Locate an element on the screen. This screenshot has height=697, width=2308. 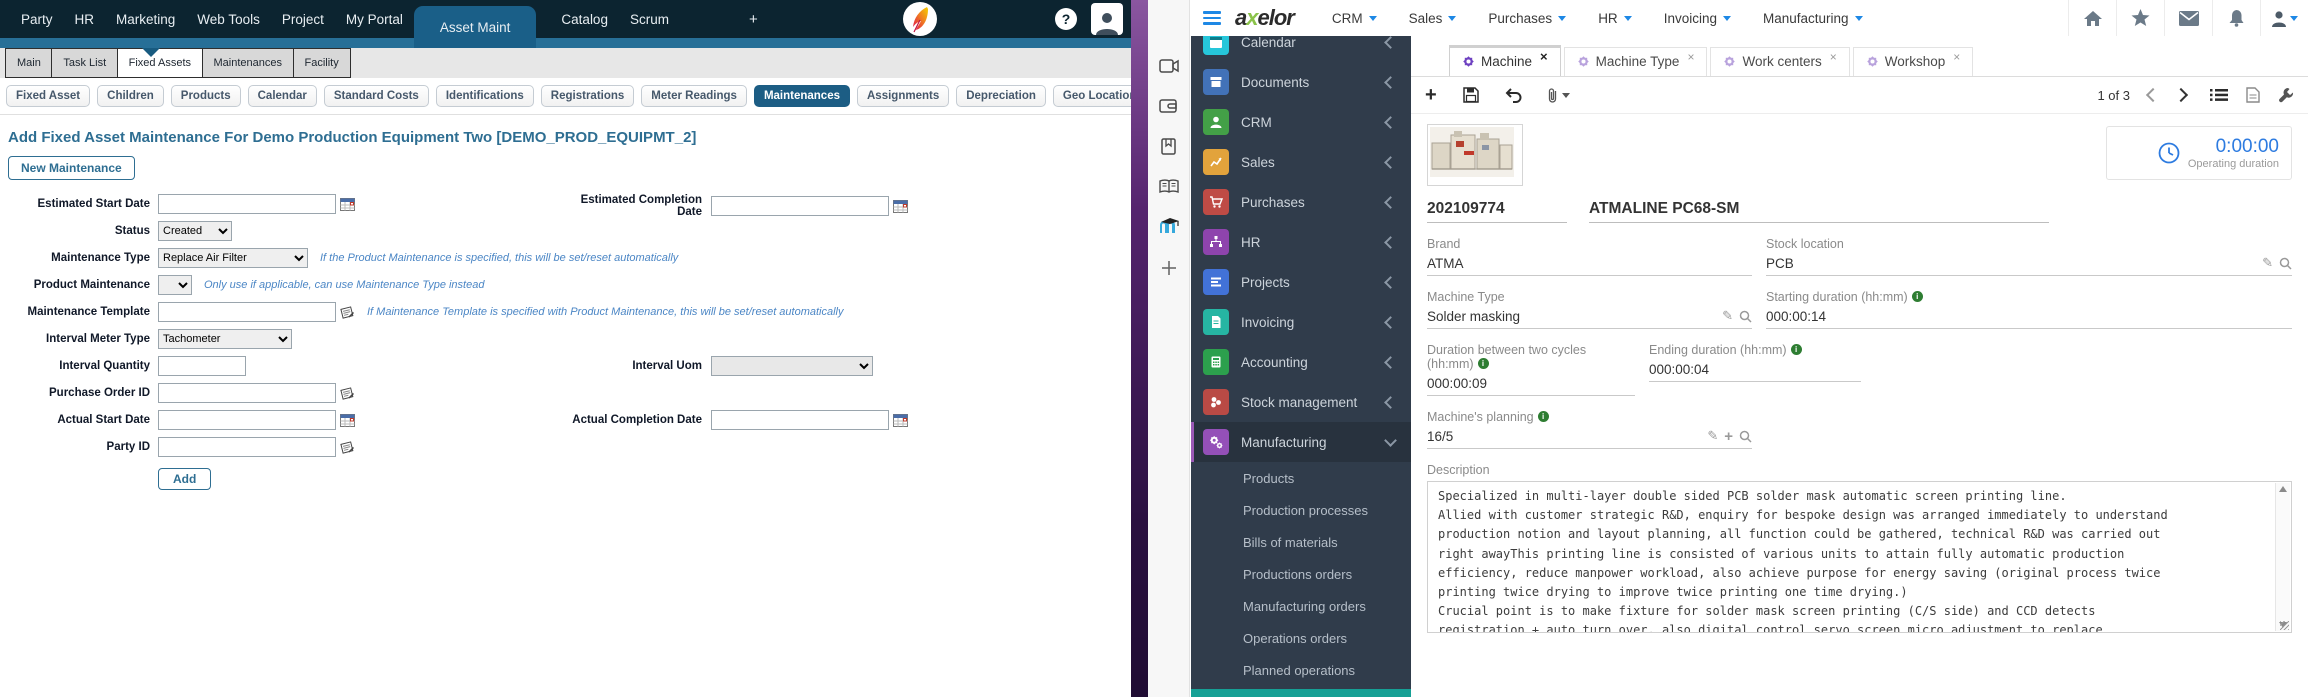
subnav-maintenances: Maintenances is located at coordinates (801, 96).